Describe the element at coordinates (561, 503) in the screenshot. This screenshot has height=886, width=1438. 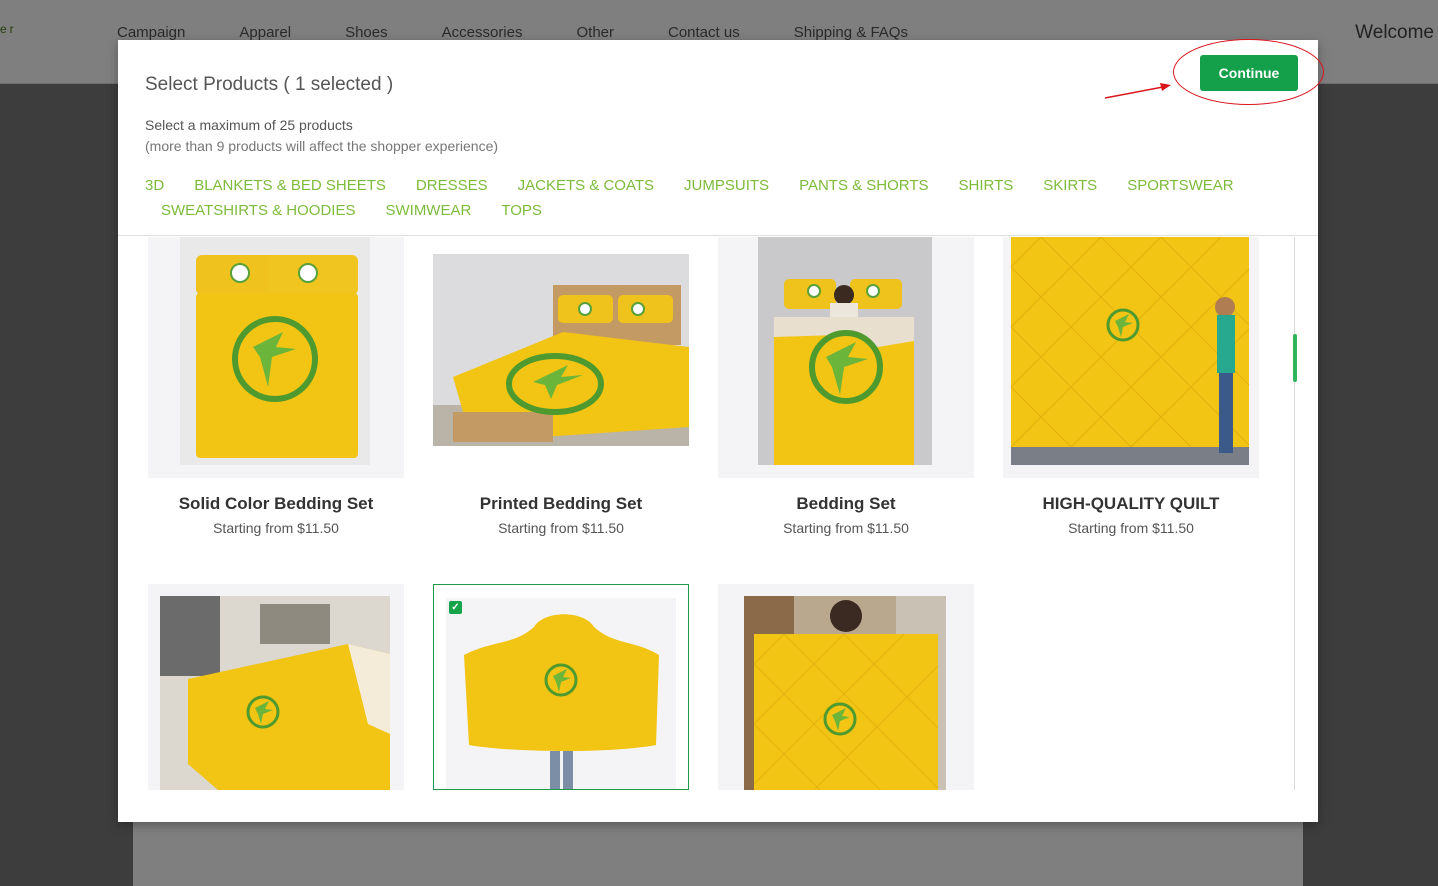
I see `product-name: Printed Bedding Set` at that location.